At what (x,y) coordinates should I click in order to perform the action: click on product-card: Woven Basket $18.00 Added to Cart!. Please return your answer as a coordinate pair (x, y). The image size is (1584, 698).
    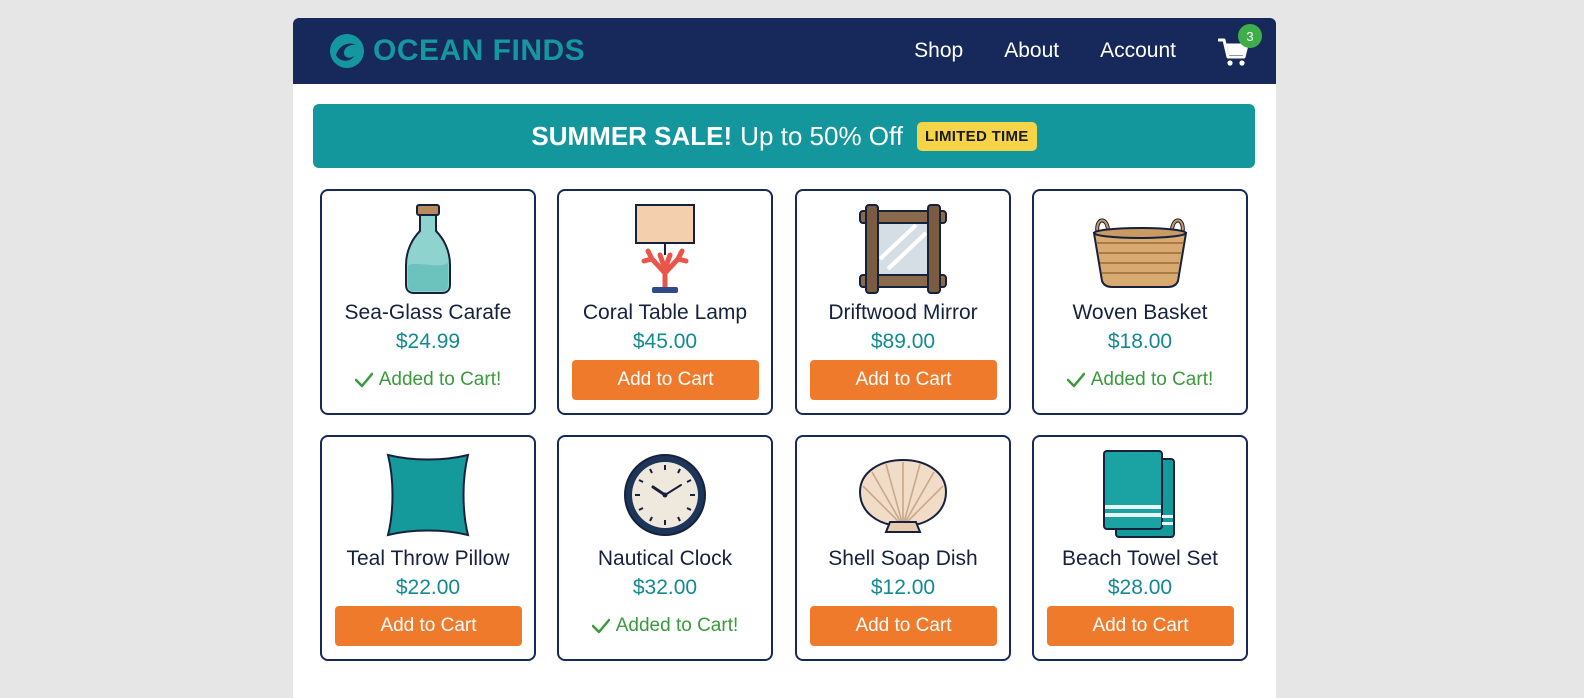
    Looking at the image, I should click on (1140, 302).